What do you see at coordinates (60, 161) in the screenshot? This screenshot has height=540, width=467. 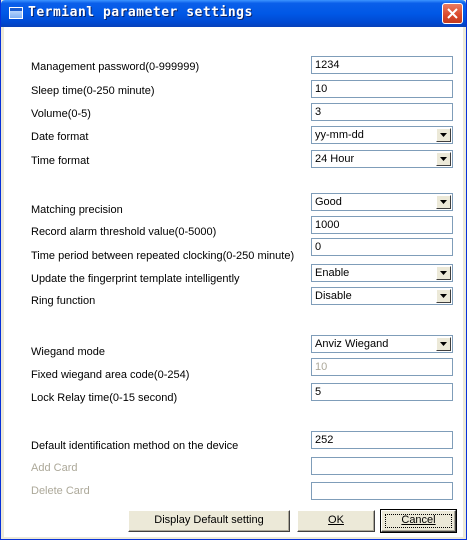 I see `time-format-label: Time format` at bounding box center [60, 161].